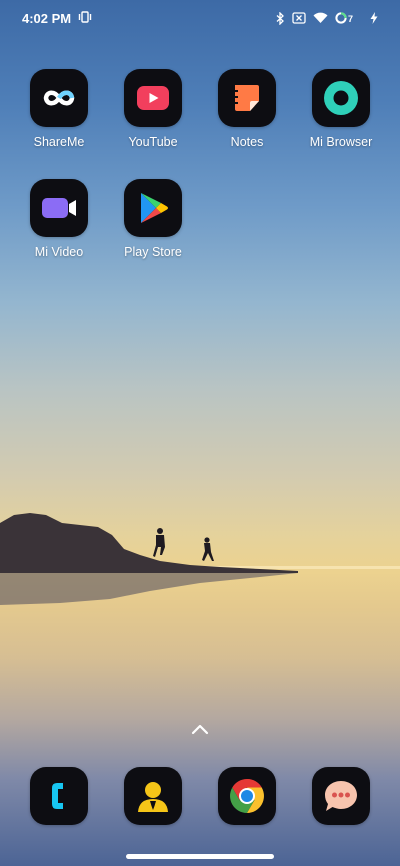 The image size is (400, 866). What do you see at coordinates (374, 18) in the screenshot?
I see `charging-icon` at bounding box center [374, 18].